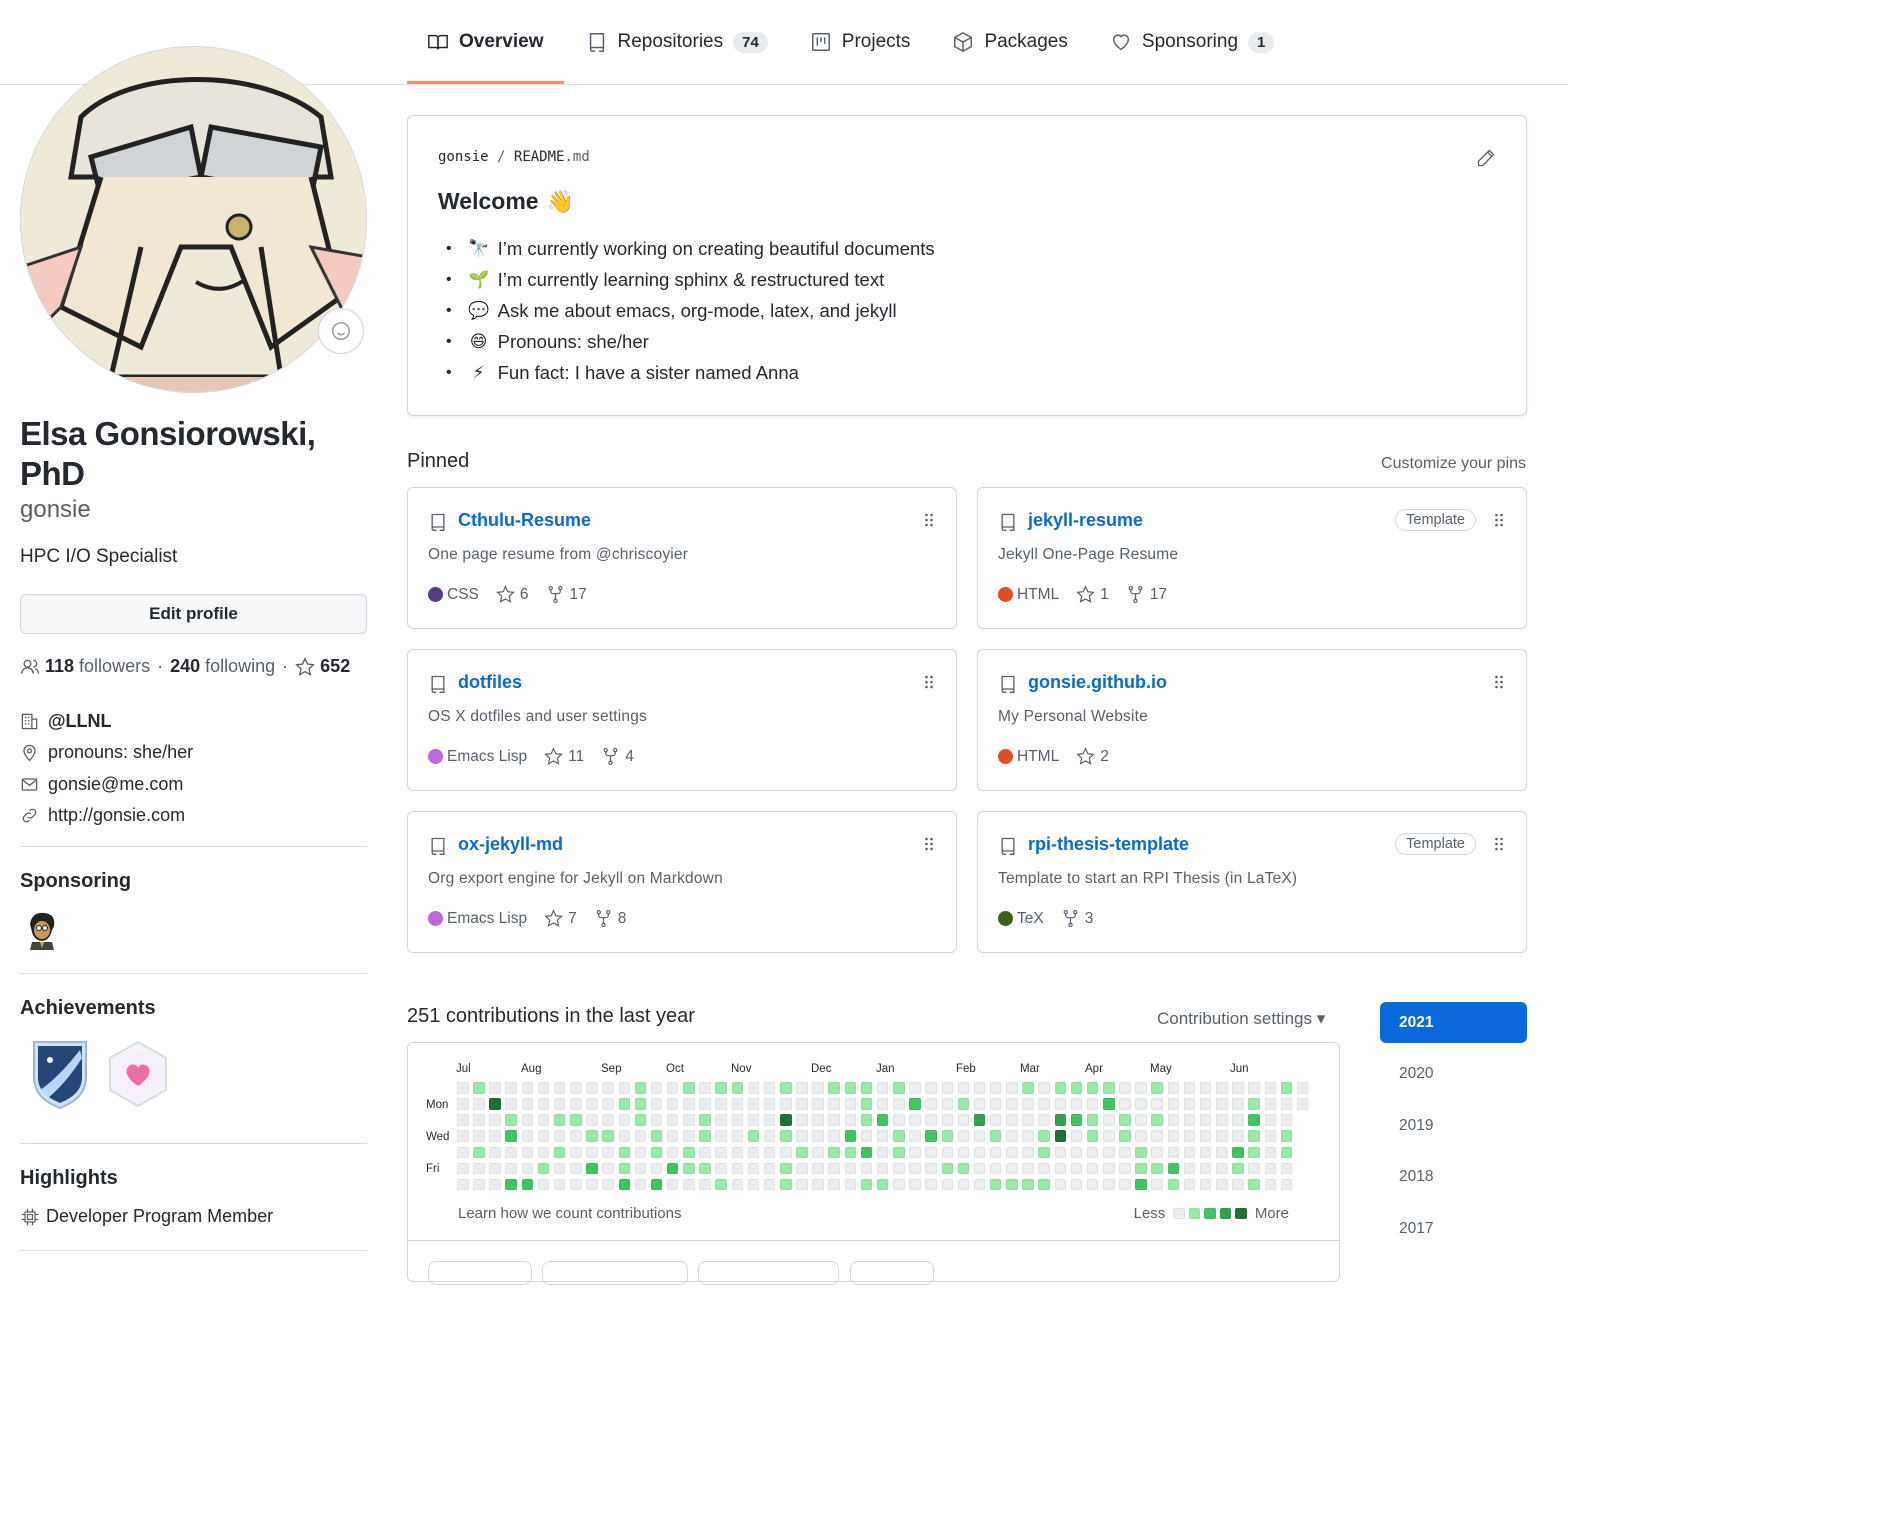  What do you see at coordinates (60, 1074) in the screenshot?
I see `achievement-badge-arctic` at bounding box center [60, 1074].